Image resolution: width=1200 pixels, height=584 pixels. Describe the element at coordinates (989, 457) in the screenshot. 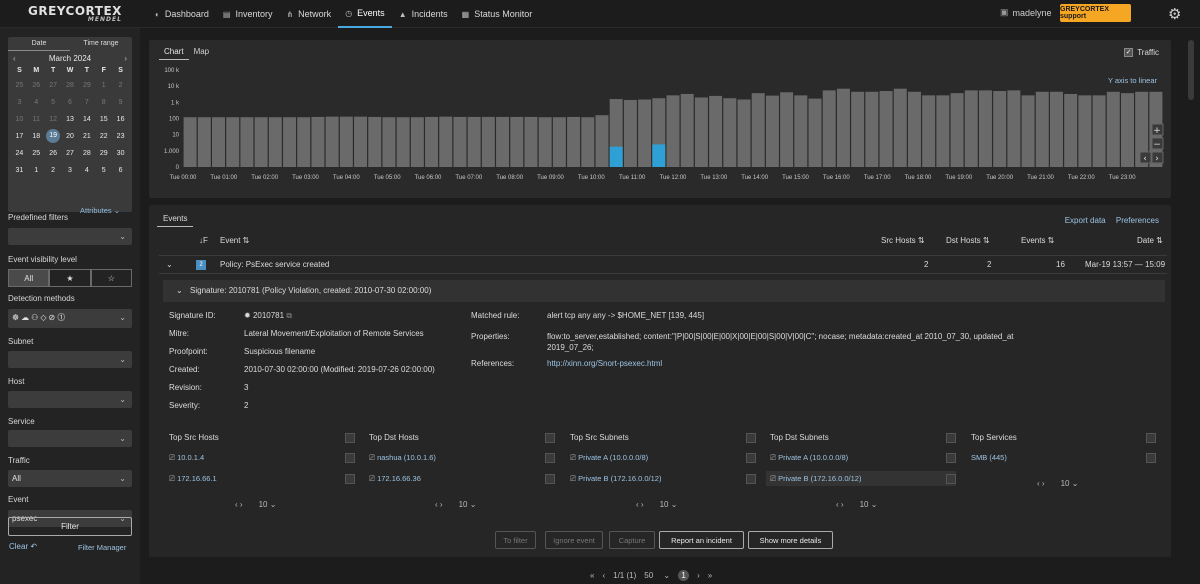

I see `top-list-item: SMB (445)` at that location.